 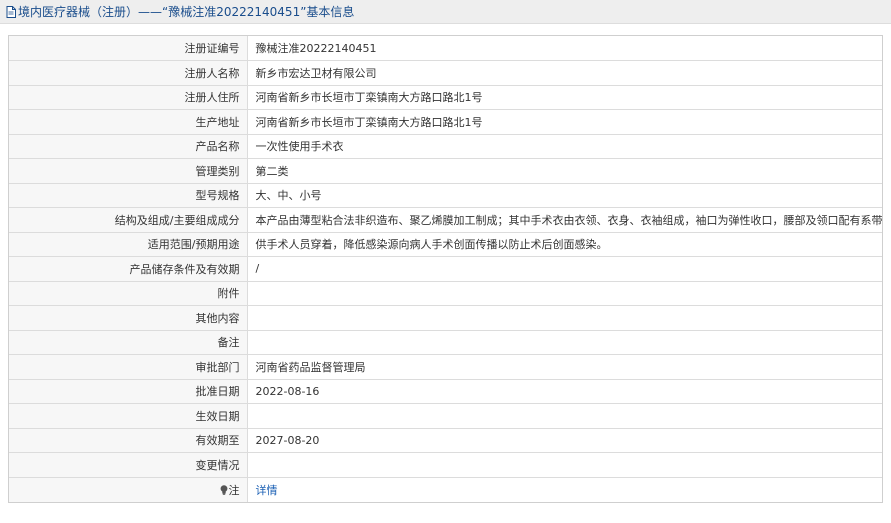 I want to click on table-row: 管理类别 第二类, so click(x=445, y=171).